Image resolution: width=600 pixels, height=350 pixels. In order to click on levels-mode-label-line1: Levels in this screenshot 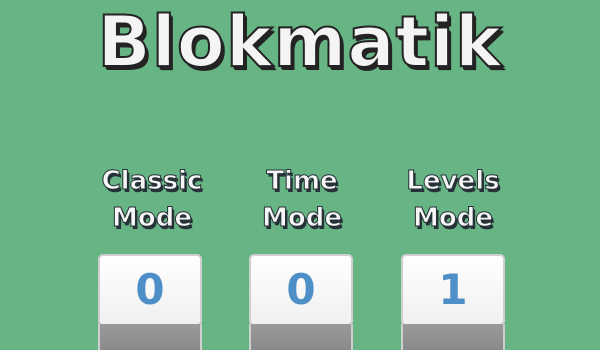, I will do `click(453, 181)`.